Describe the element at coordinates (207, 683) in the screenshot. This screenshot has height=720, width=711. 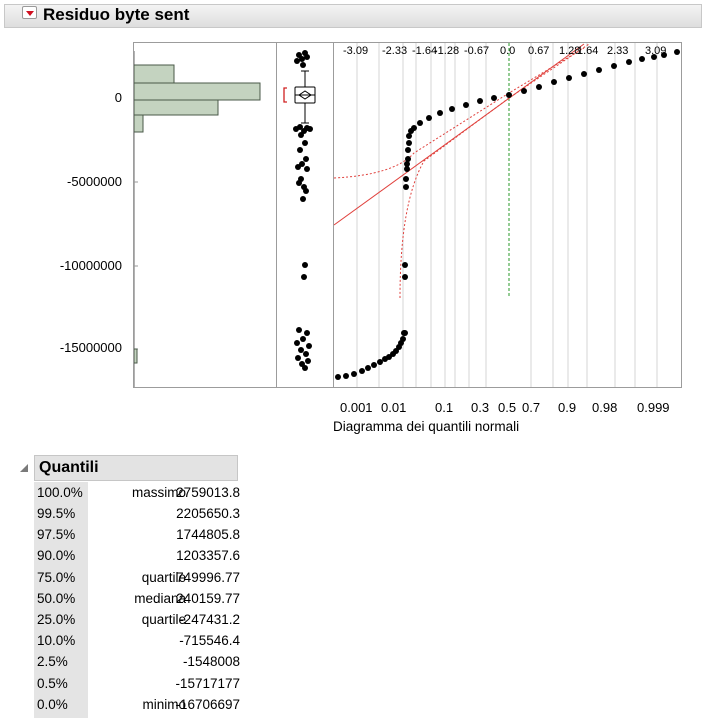
I see `quantile-value: -15717177` at that location.